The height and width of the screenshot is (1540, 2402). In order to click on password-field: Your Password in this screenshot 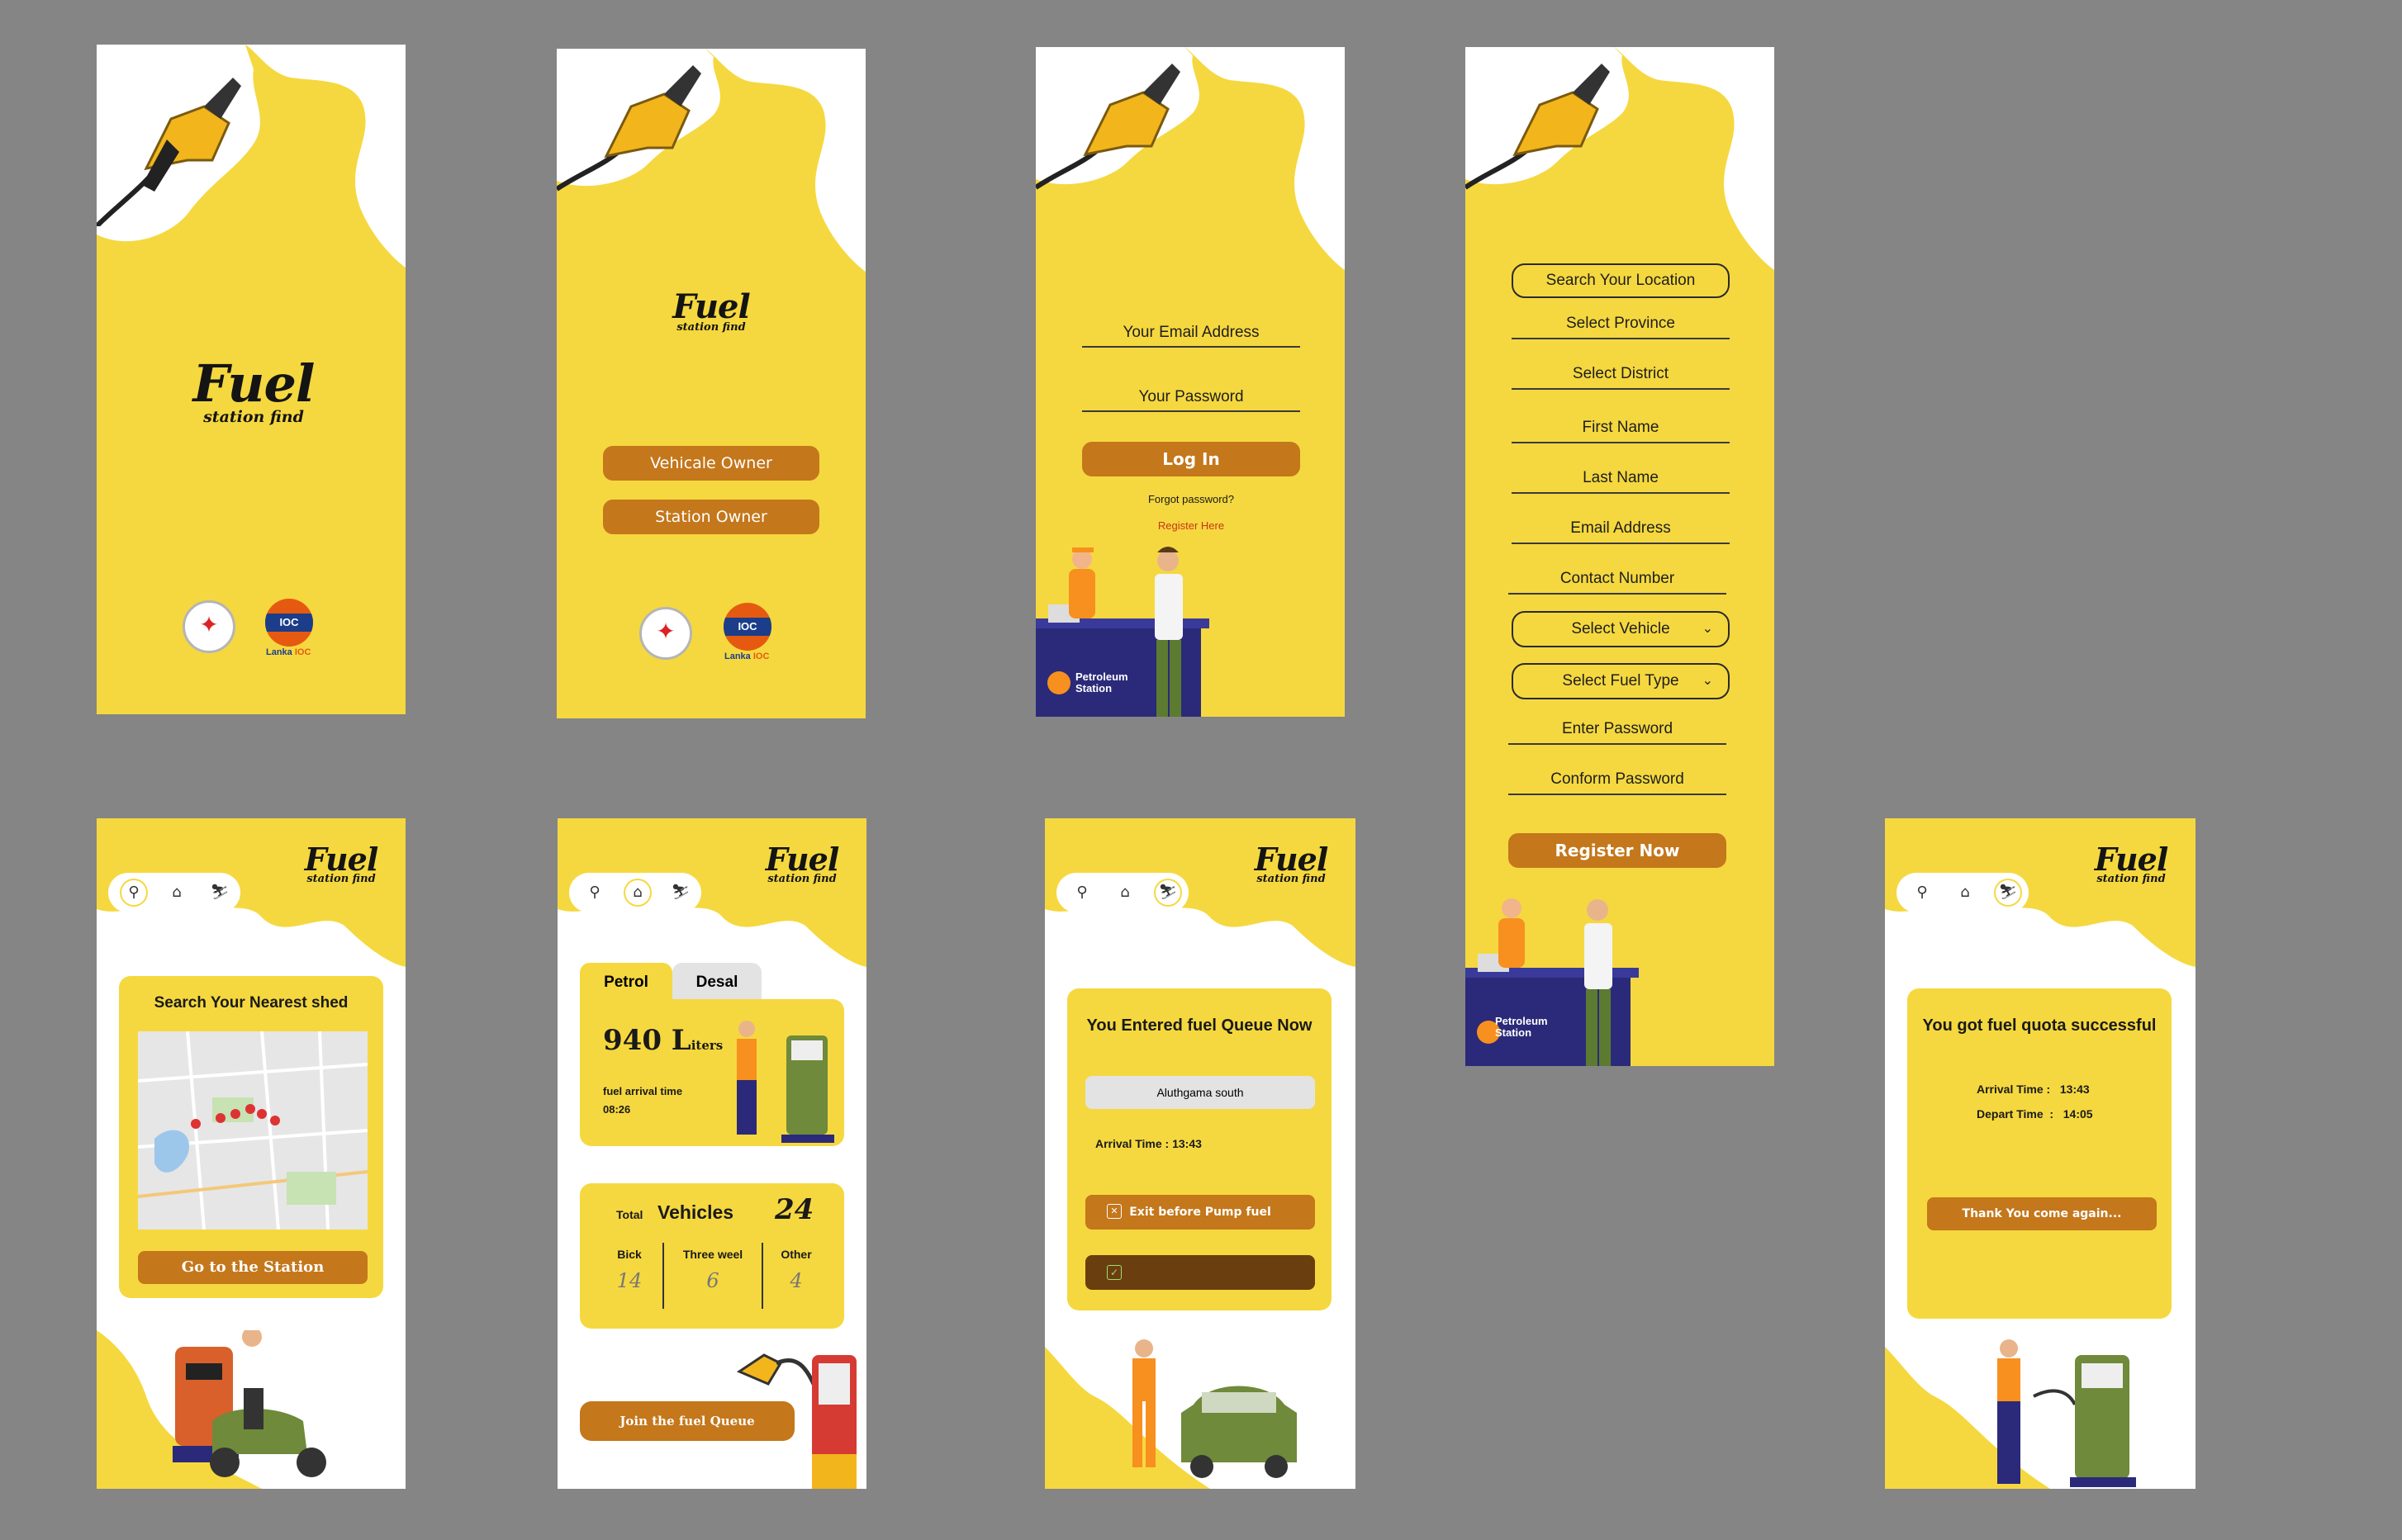, I will do `click(1191, 398)`.